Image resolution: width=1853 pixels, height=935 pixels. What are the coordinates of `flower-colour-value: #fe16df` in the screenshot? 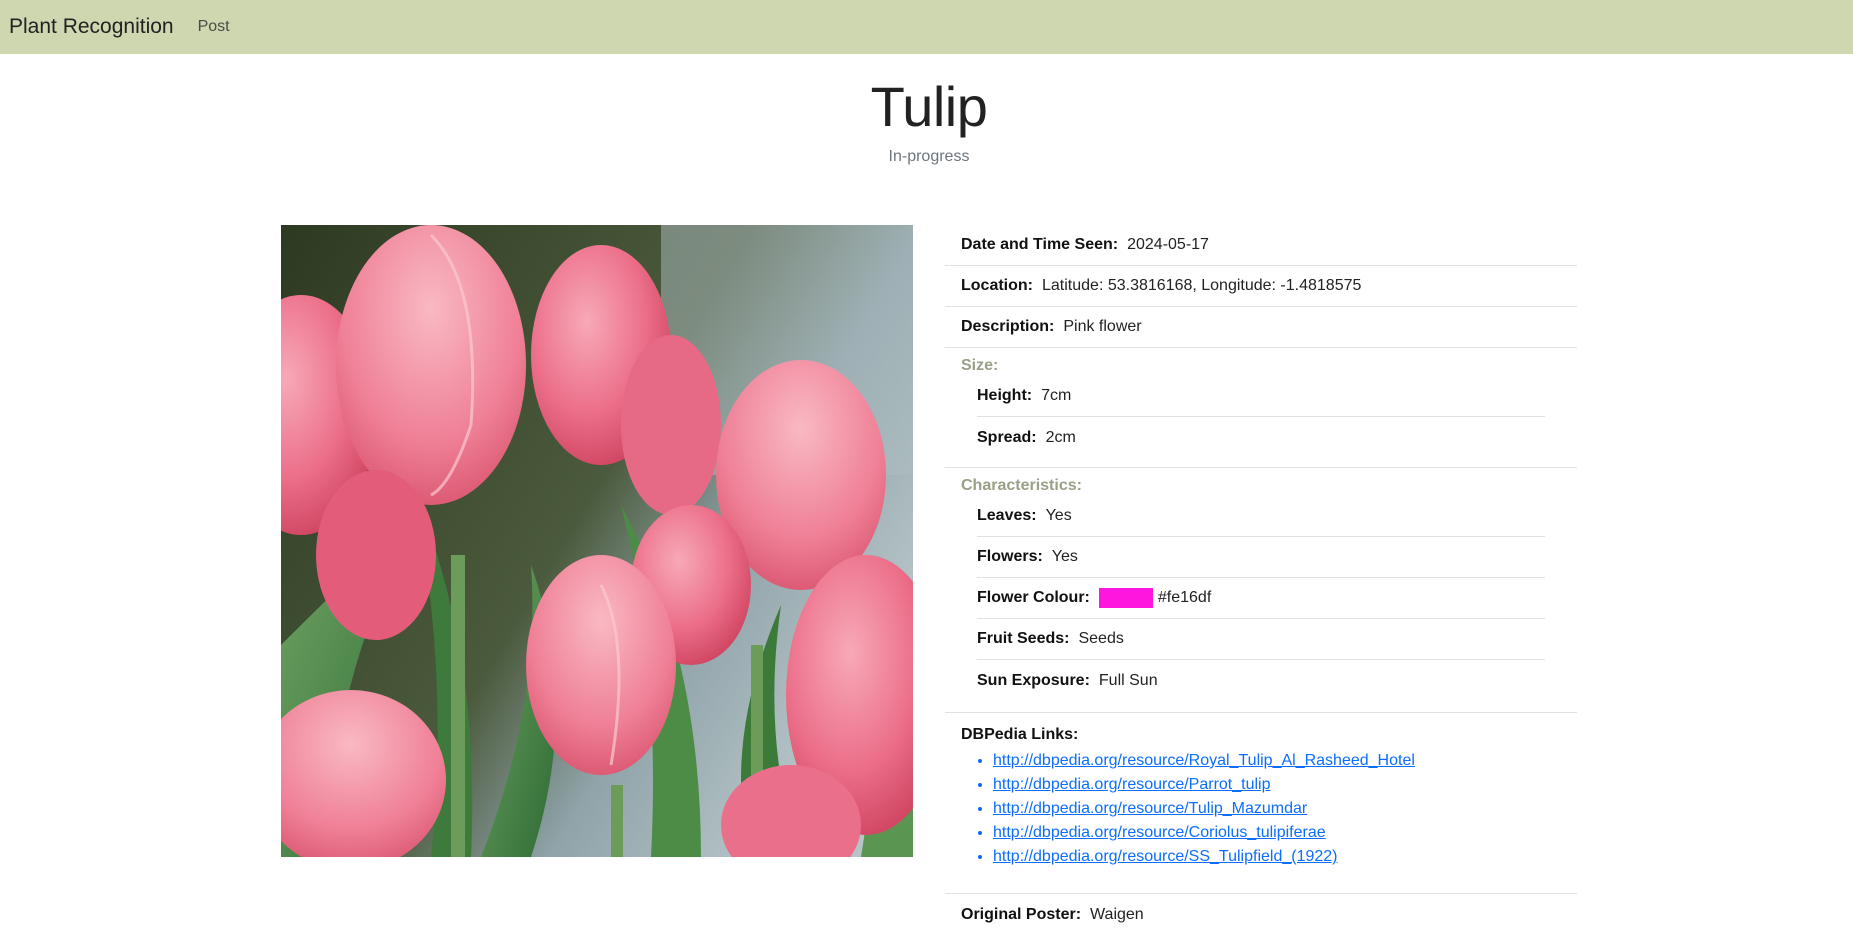 It's located at (1184, 597).